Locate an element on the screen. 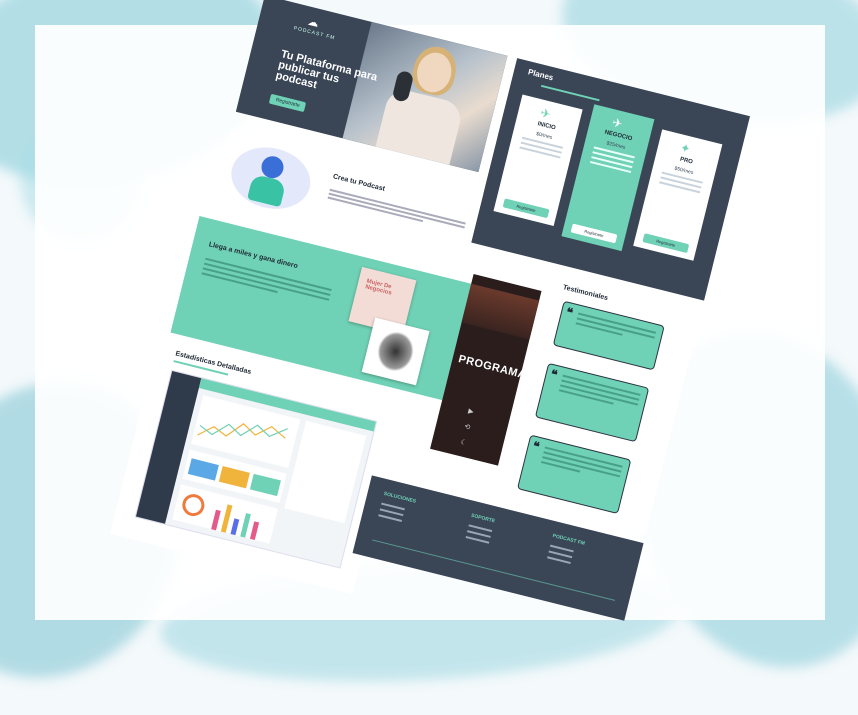 Image resolution: width=858 pixels, height=715 pixels. podcast-cover-image is located at coordinates (395, 351).